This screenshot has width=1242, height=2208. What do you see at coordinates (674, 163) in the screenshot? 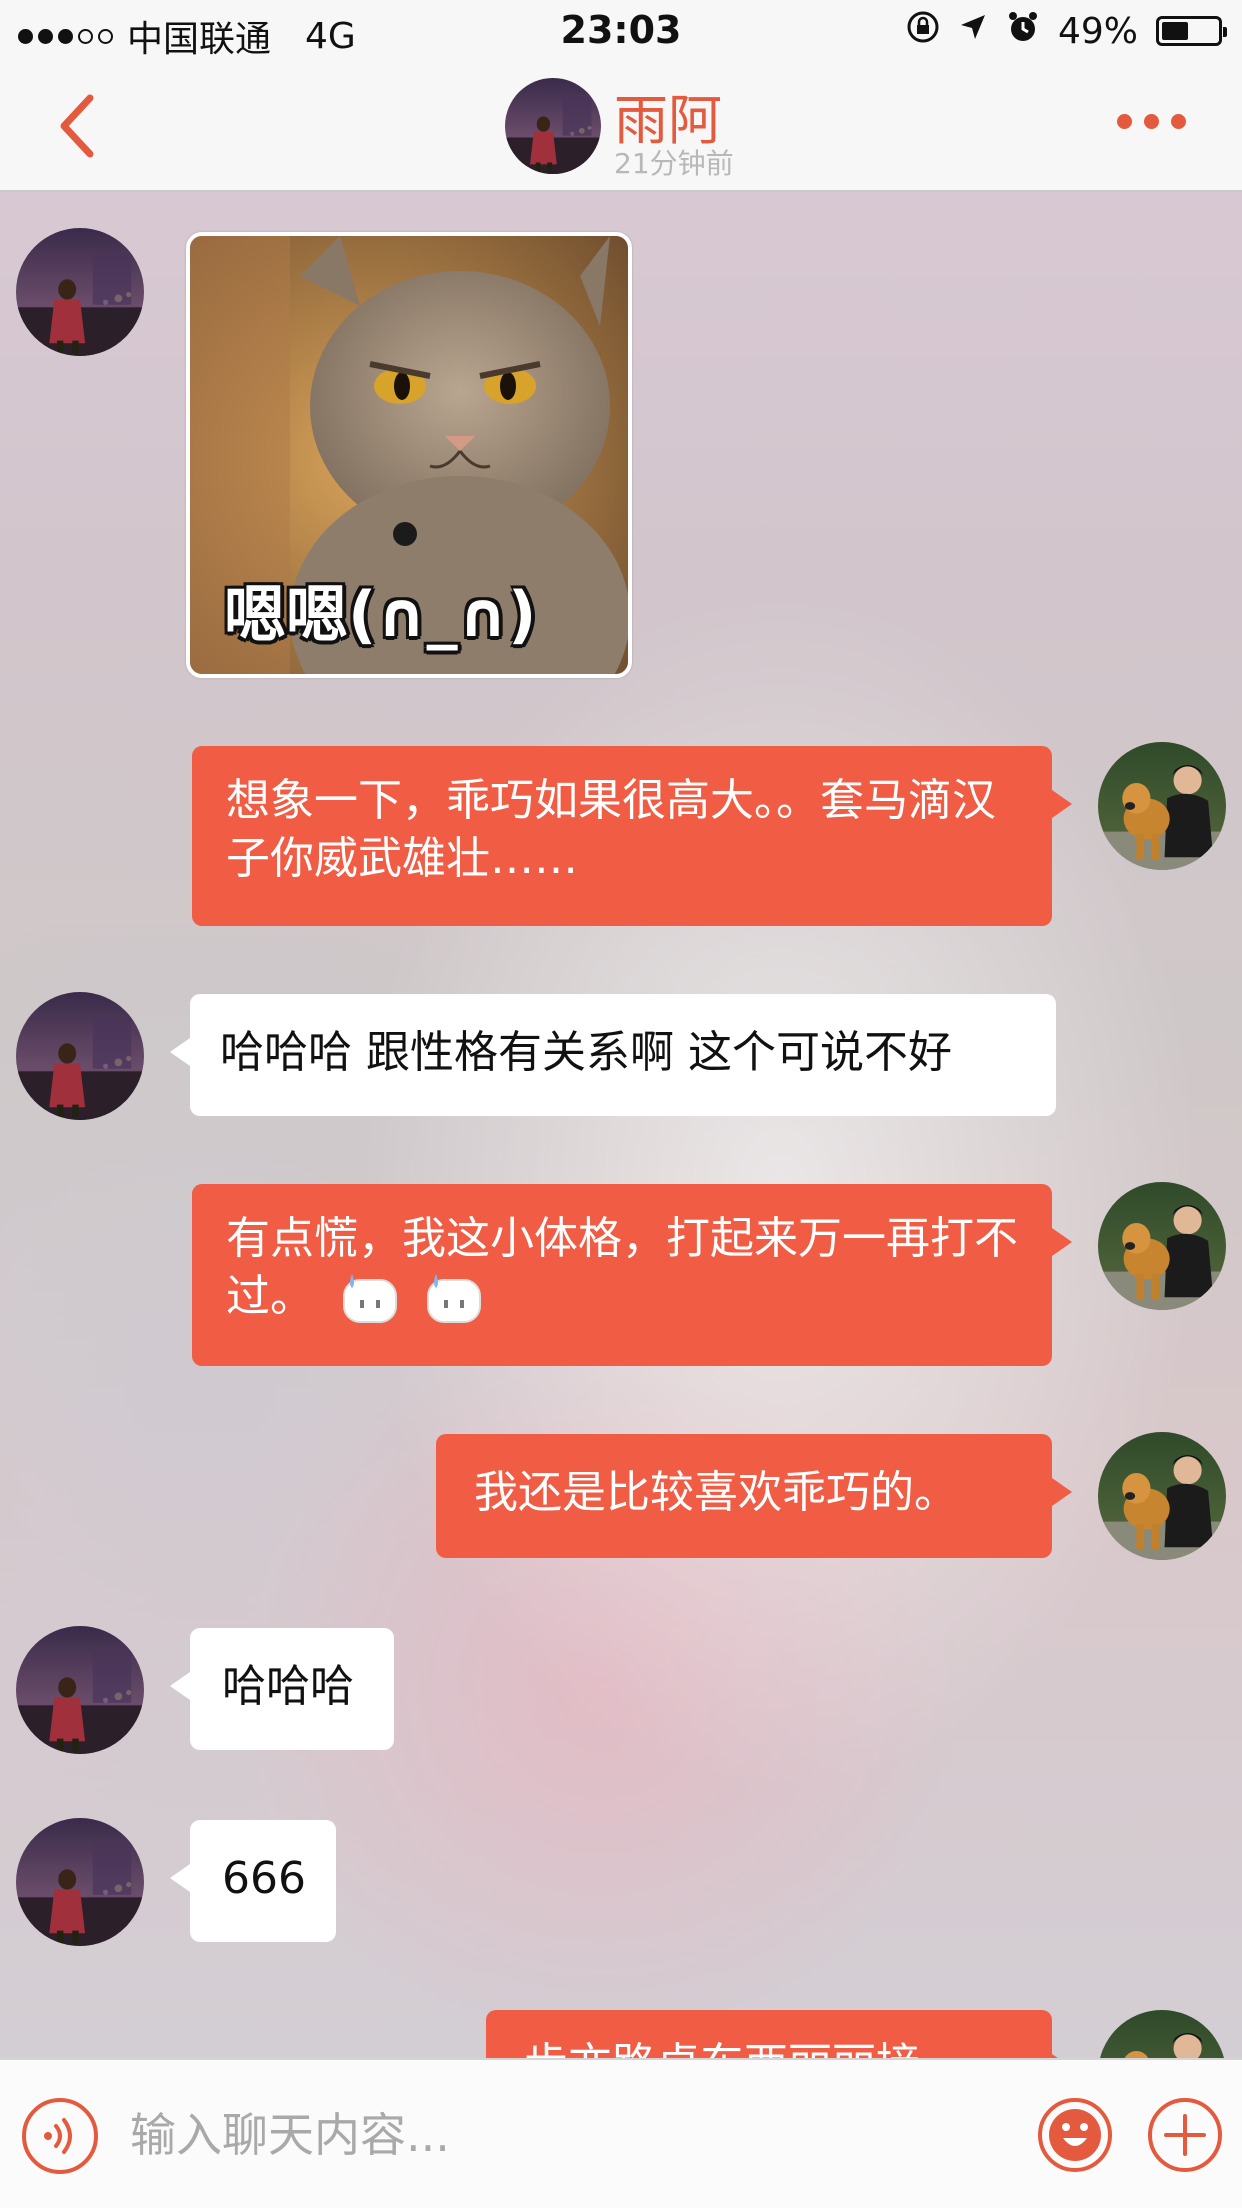
I see `last-seen-label: 21分钟前` at bounding box center [674, 163].